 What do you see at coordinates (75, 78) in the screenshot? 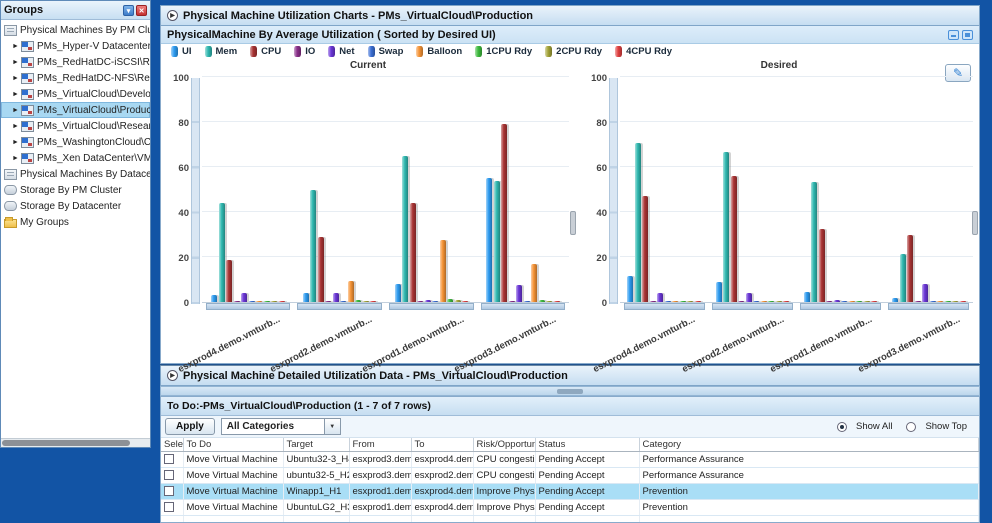
I see `sidebar-item-pms-redhatdc-nfs-redhatcluste: ► PMs_RedHatDC-NFS\RedHatCluste` at bounding box center [75, 78].